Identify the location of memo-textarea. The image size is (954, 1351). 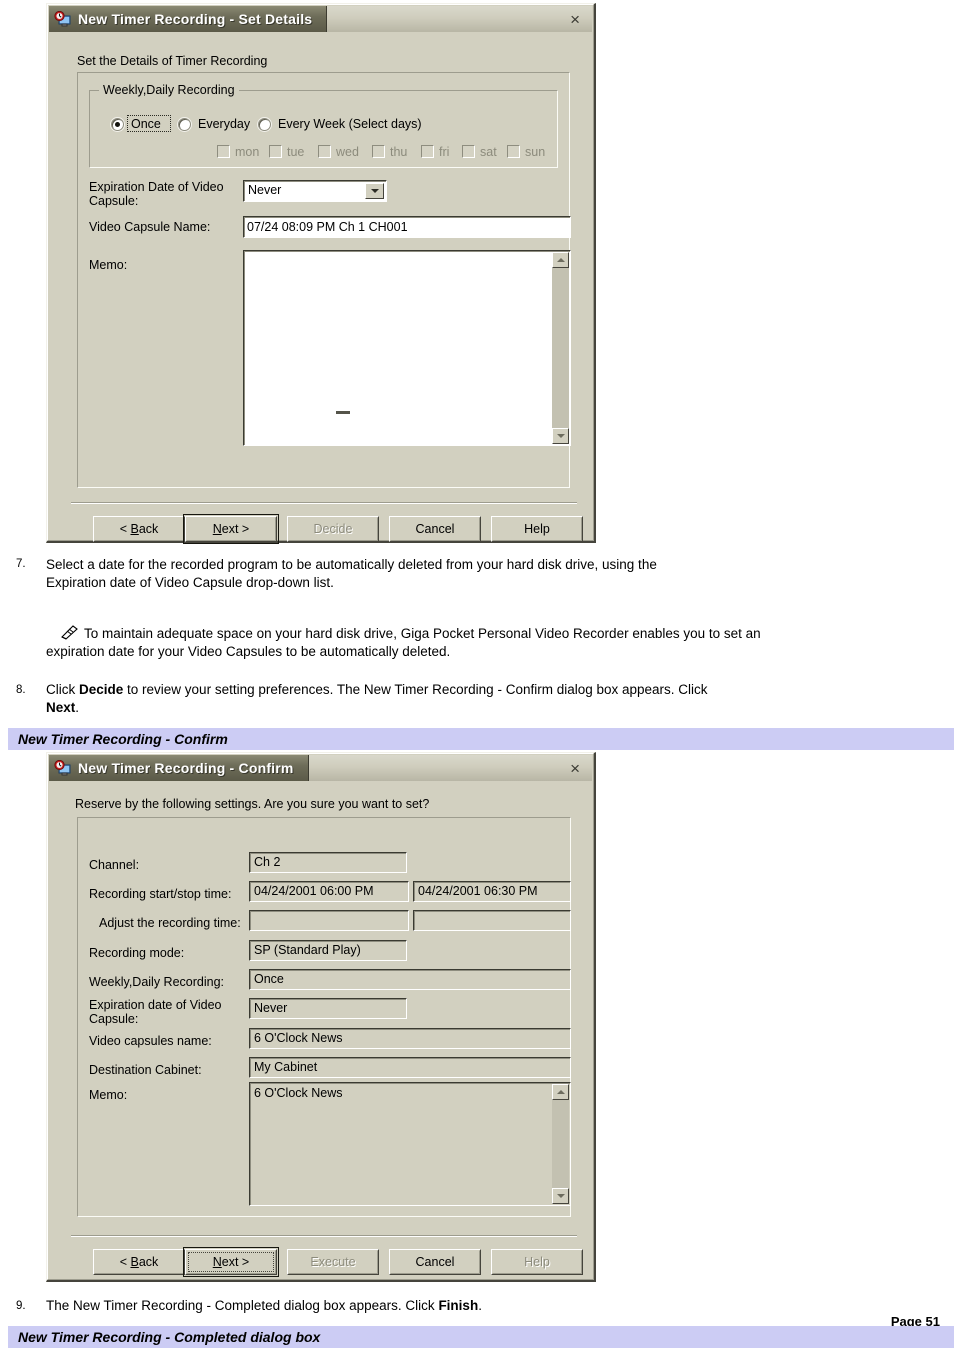
(407, 348).